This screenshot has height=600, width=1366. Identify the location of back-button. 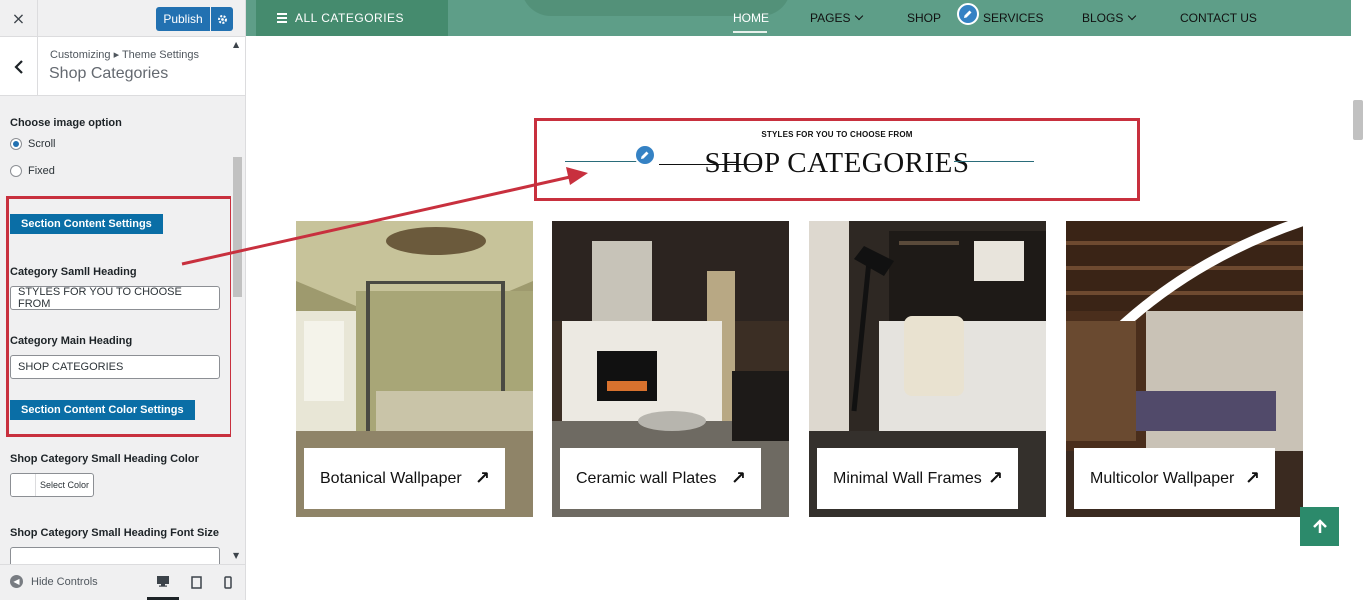
(19, 66).